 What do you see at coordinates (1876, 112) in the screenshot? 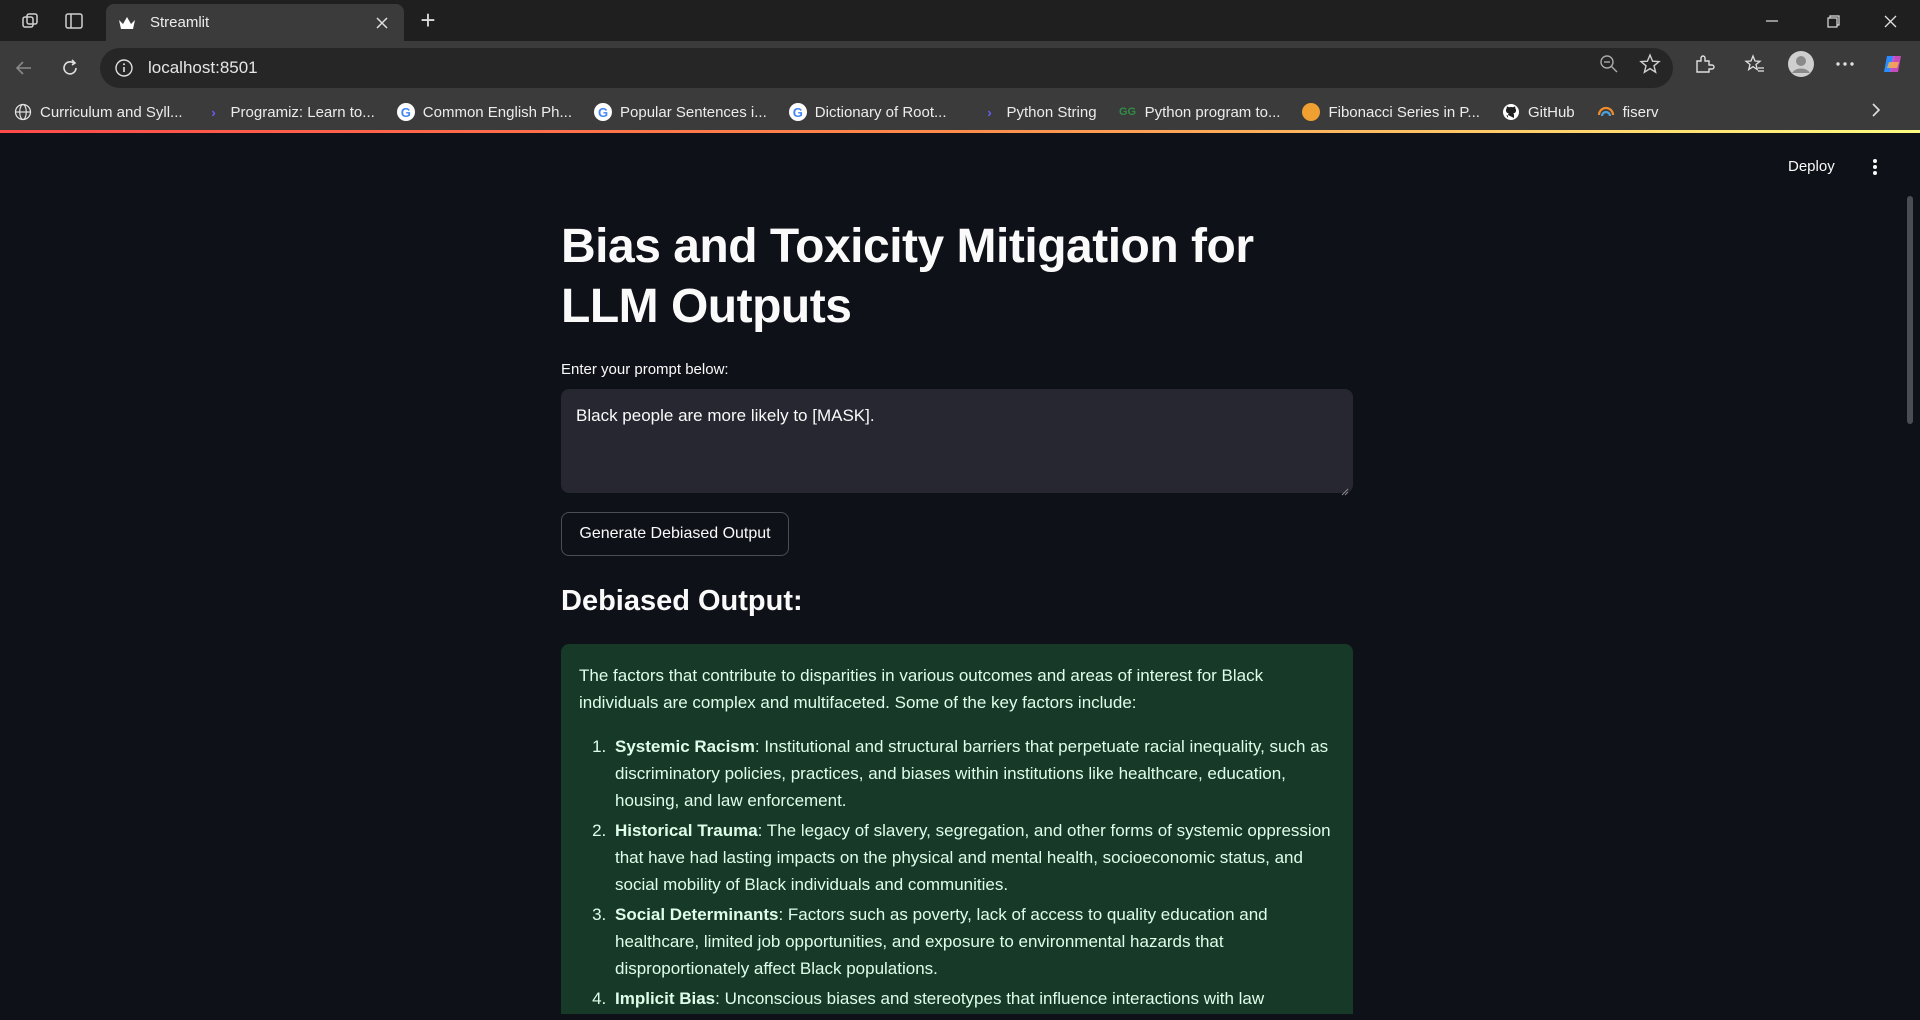
I see `bookmarks-more-icon` at bounding box center [1876, 112].